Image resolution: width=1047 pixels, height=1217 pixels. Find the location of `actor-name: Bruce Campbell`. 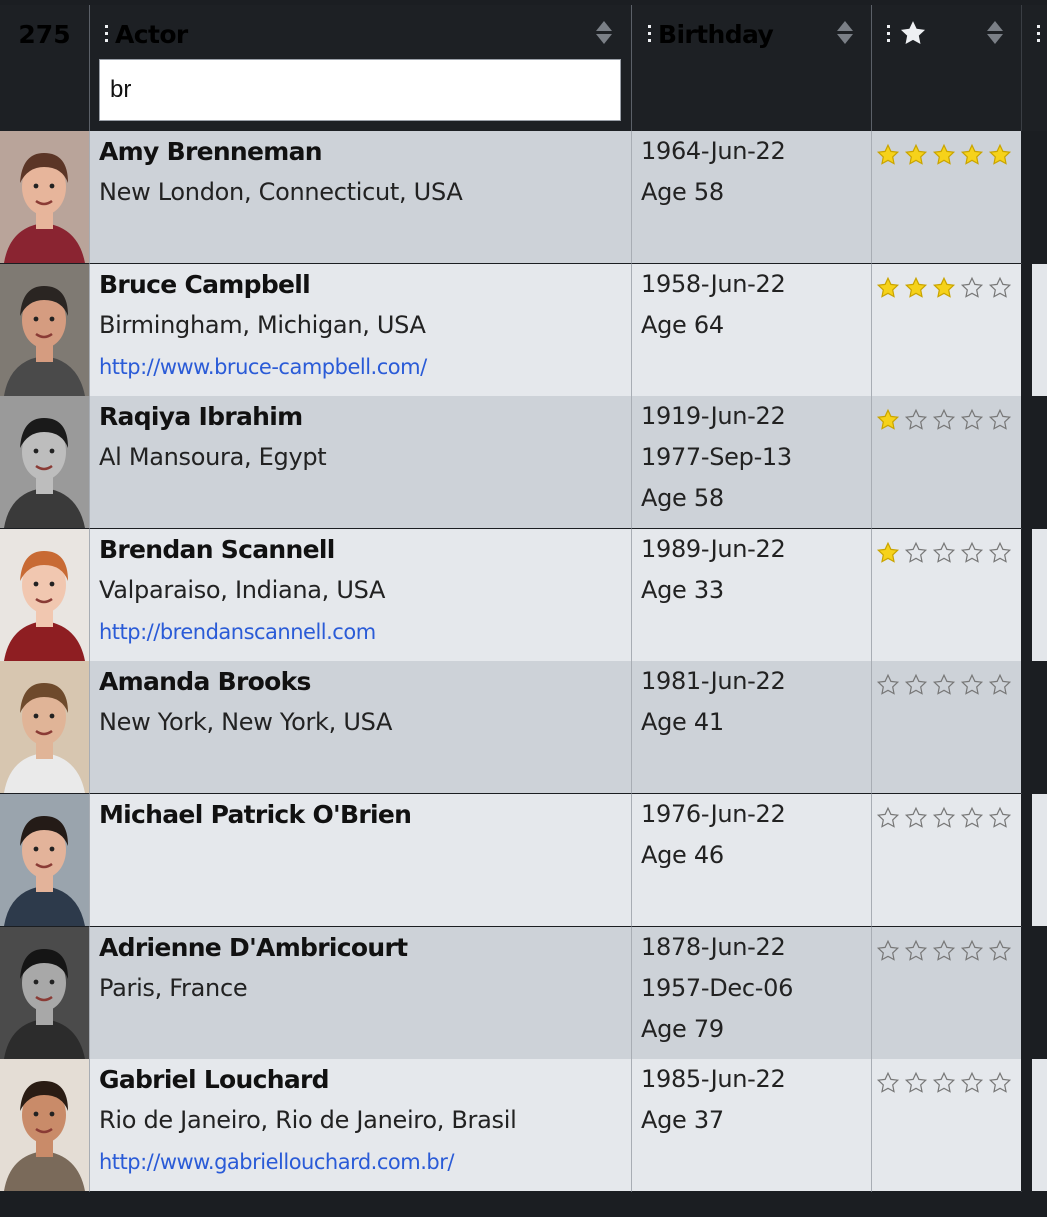

actor-name: Bruce Campbell is located at coordinates (205, 284).